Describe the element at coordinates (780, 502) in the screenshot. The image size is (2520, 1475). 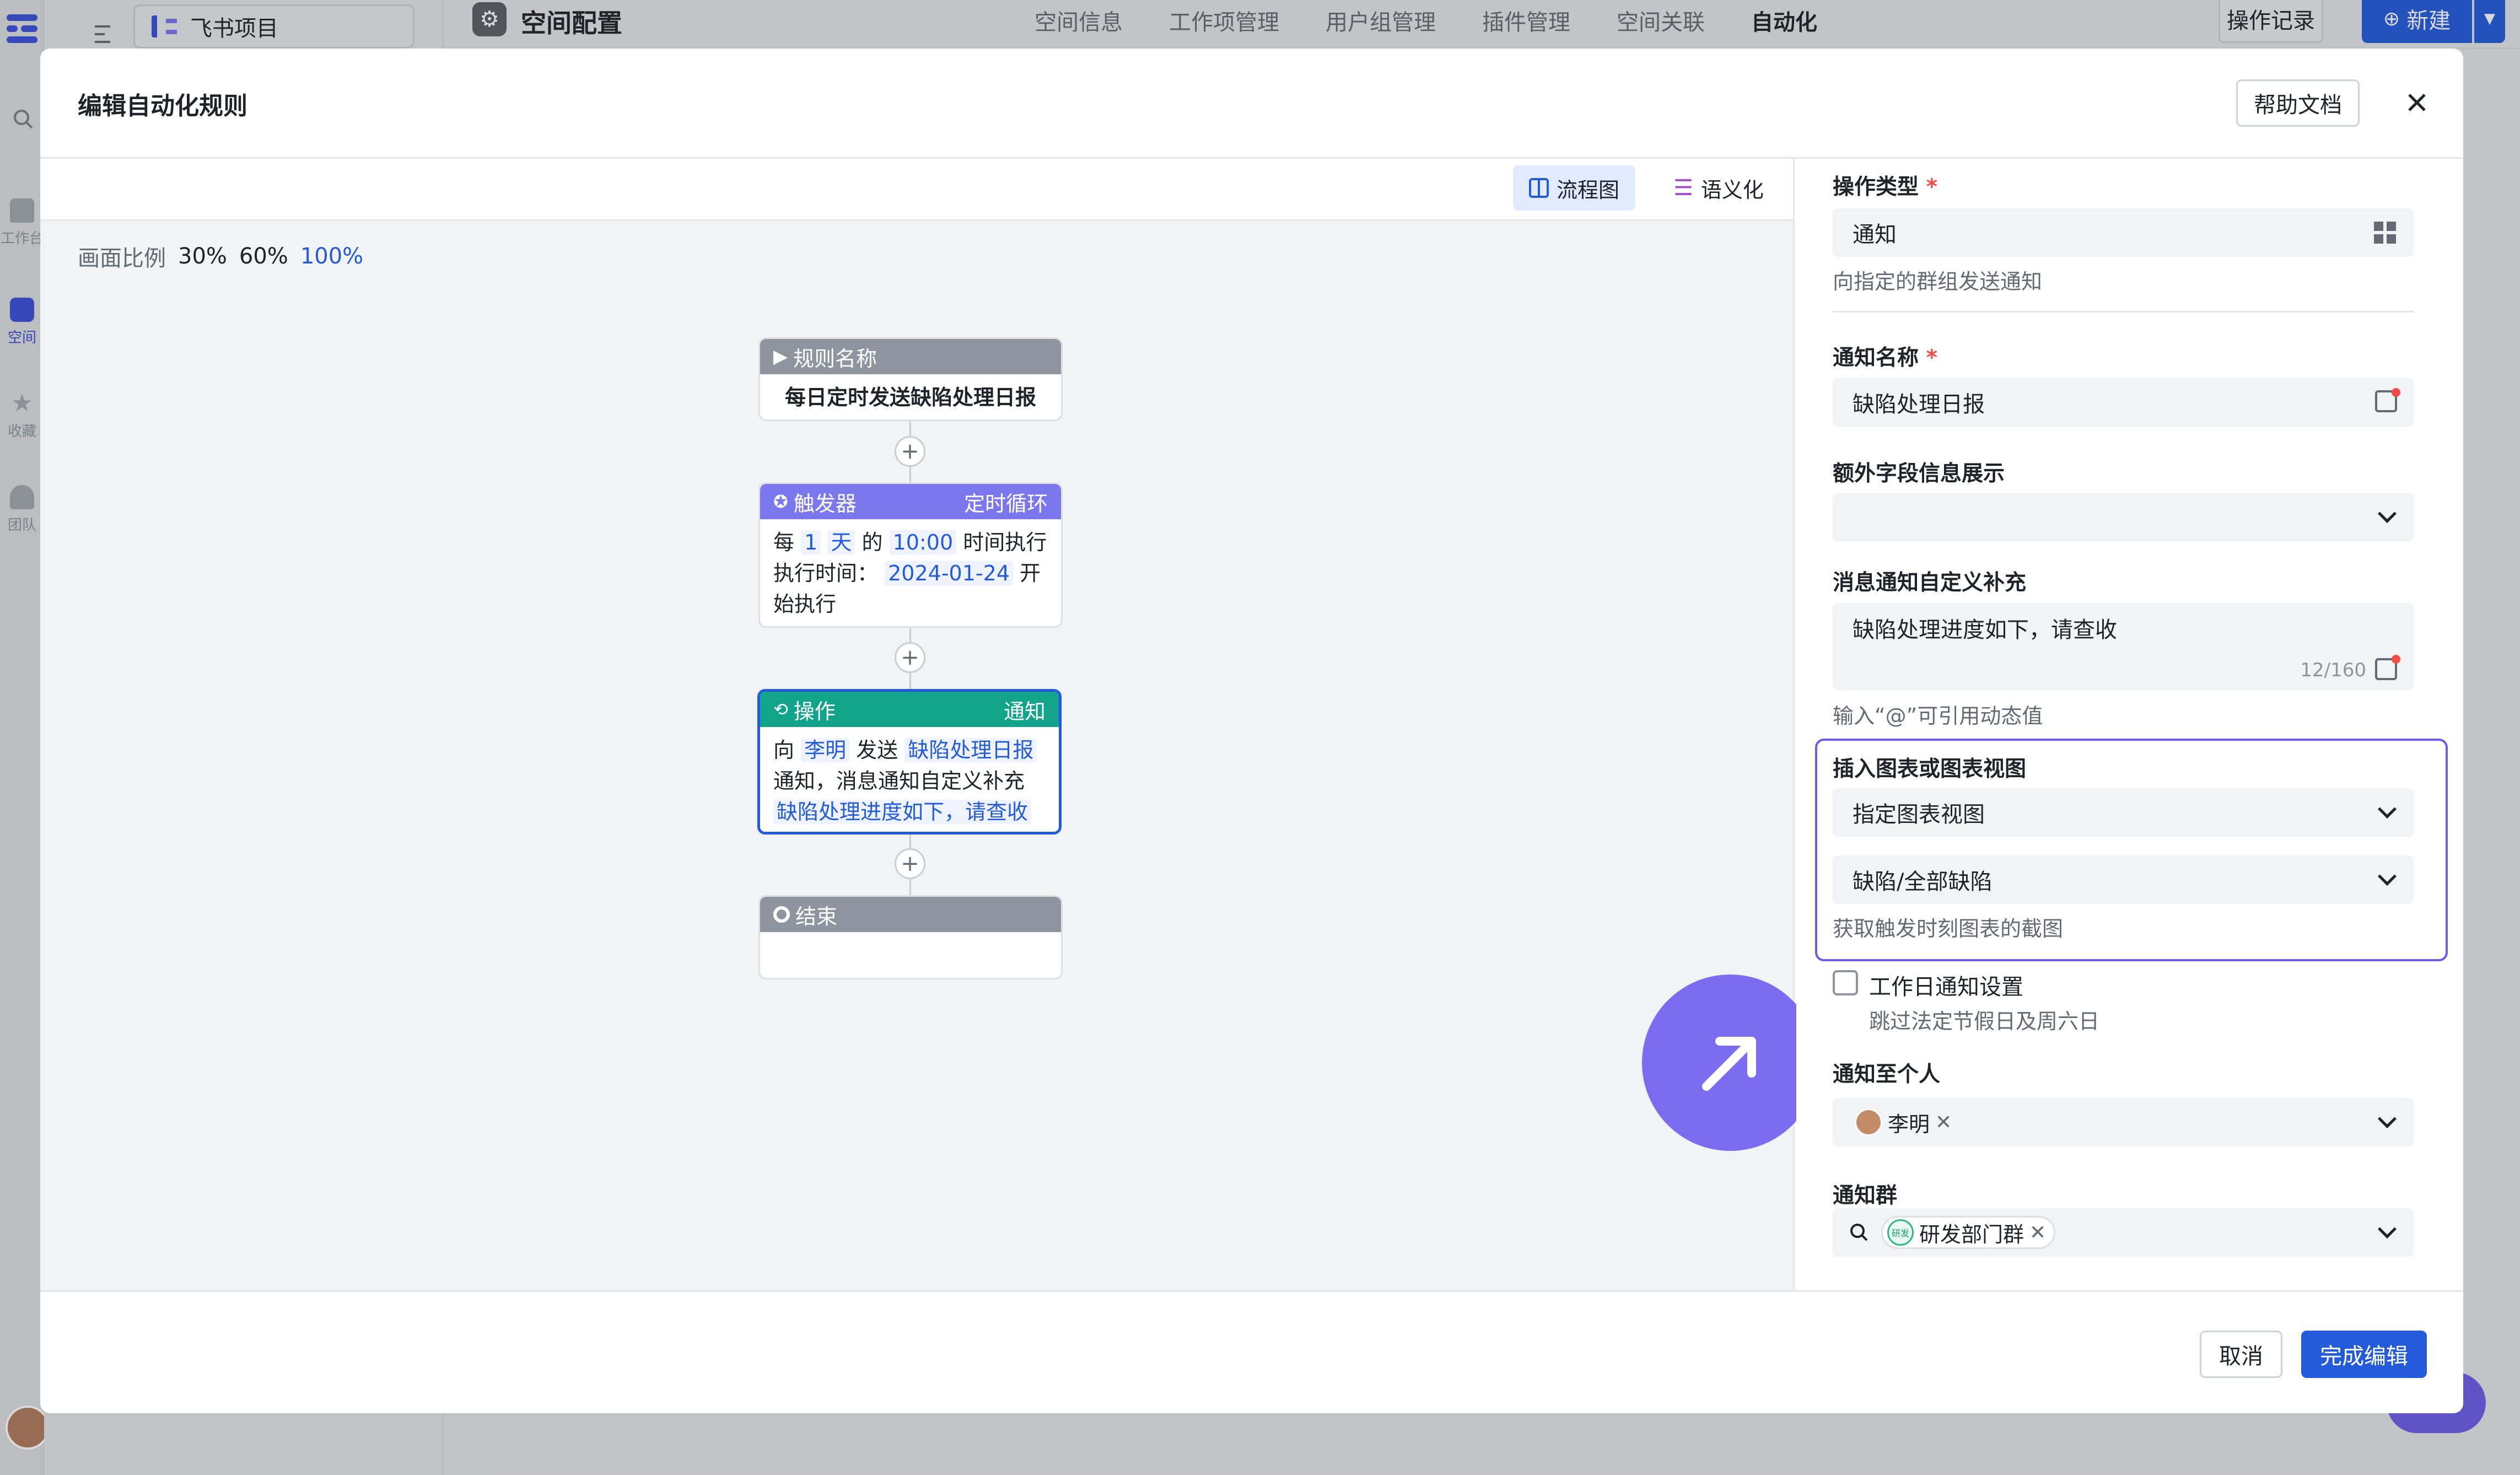
I see `trigger-icon: ✪` at that location.